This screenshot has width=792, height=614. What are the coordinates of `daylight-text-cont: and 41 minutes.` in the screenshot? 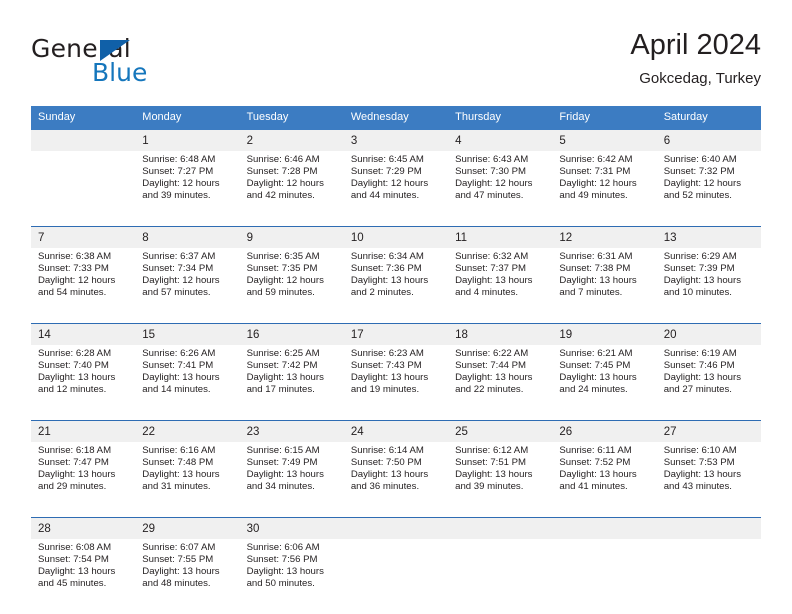 It's located at (593, 487).